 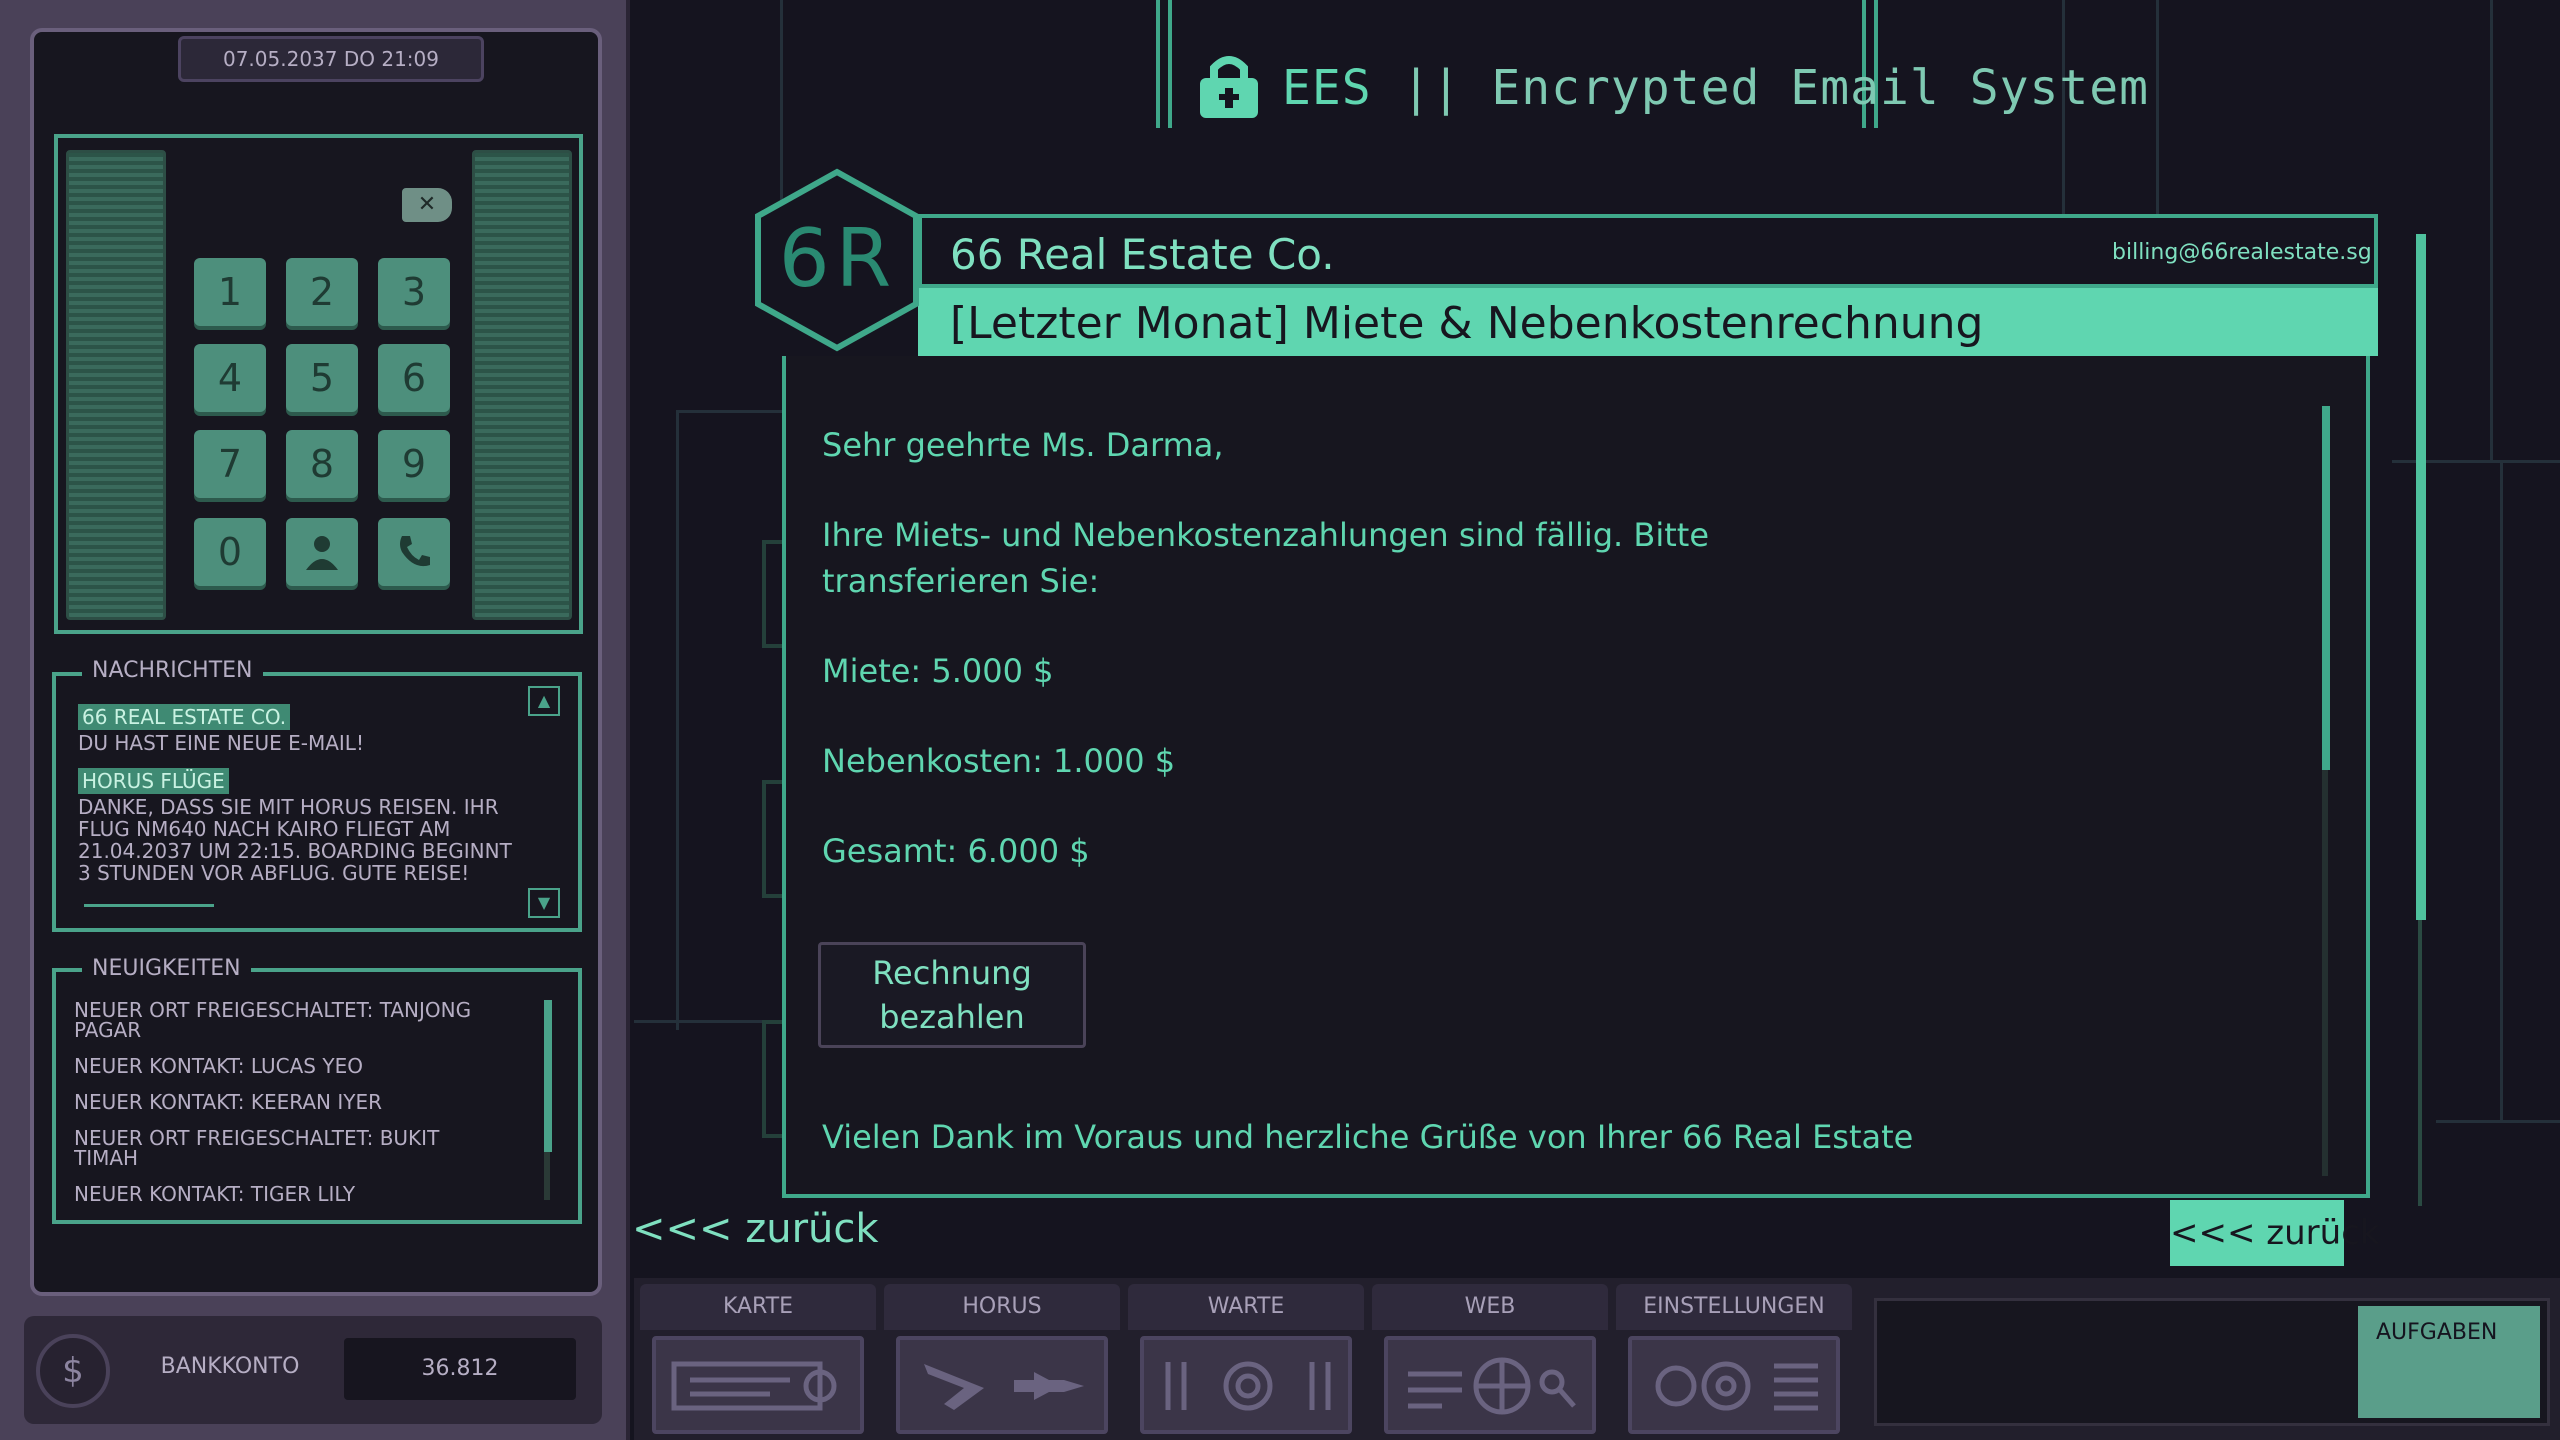 I want to click on key-4: 4, so click(x=230, y=378).